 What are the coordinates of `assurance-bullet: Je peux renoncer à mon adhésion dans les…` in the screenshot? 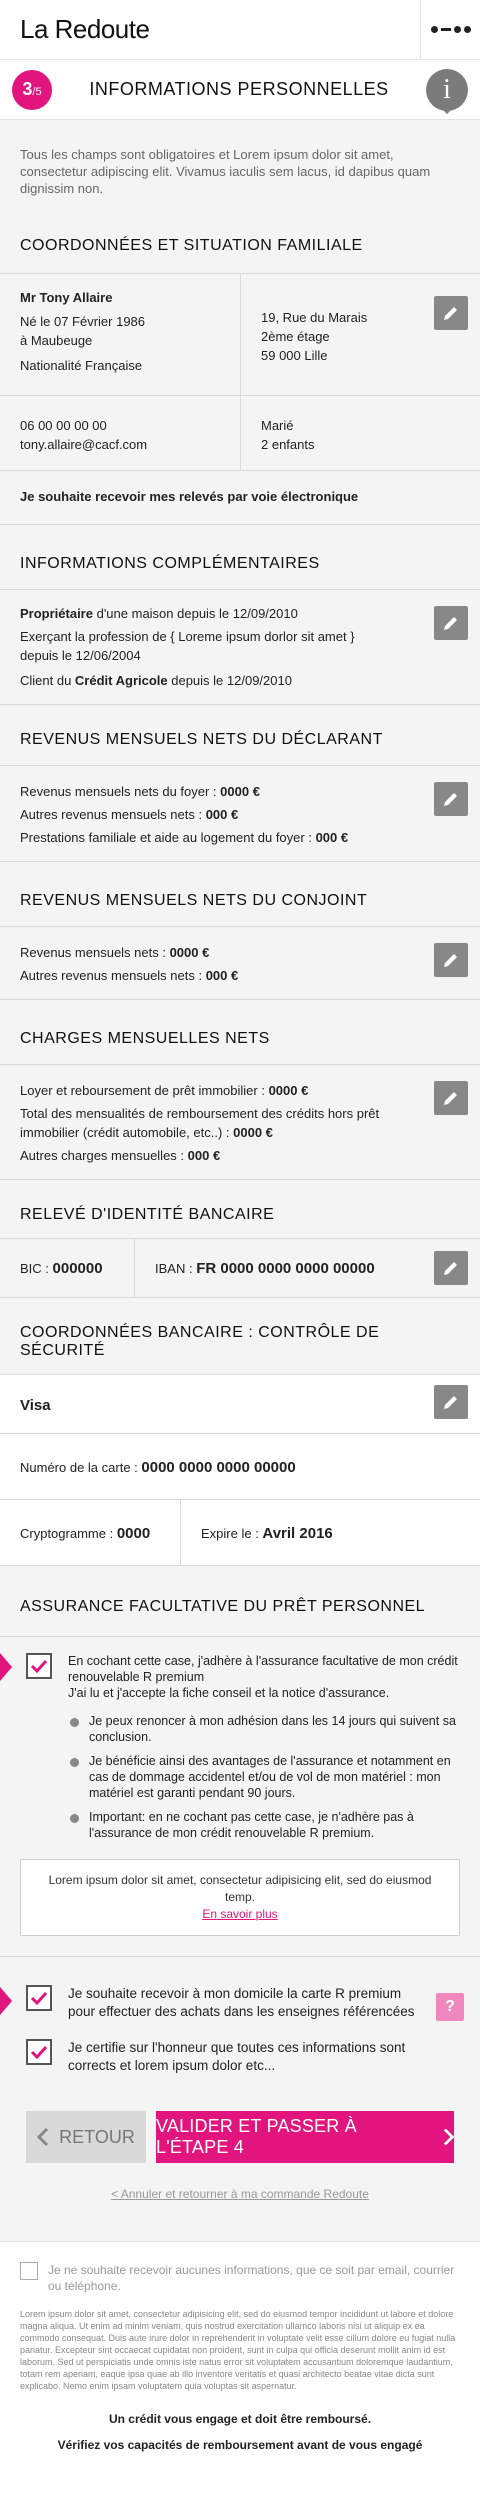 It's located at (272, 1729).